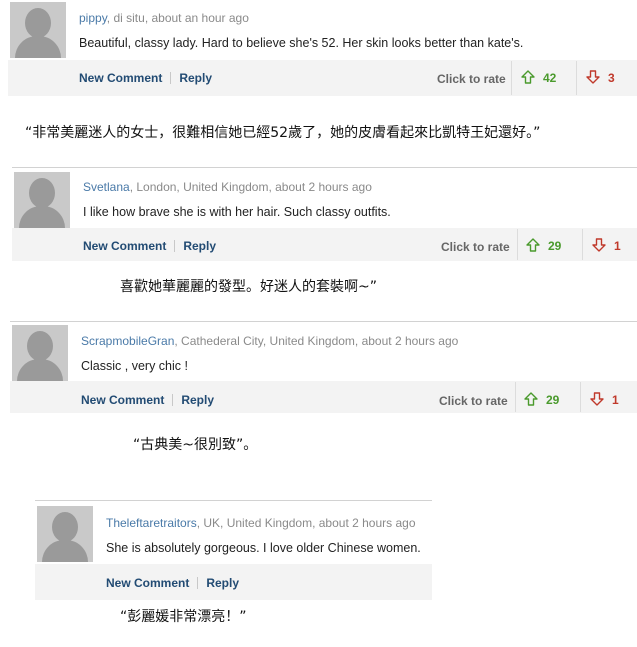 The height and width of the screenshot is (647, 637). I want to click on translation-text: 喜歡她華麗麗的發型。好迷人的套裝啊~”, so click(248, 287).